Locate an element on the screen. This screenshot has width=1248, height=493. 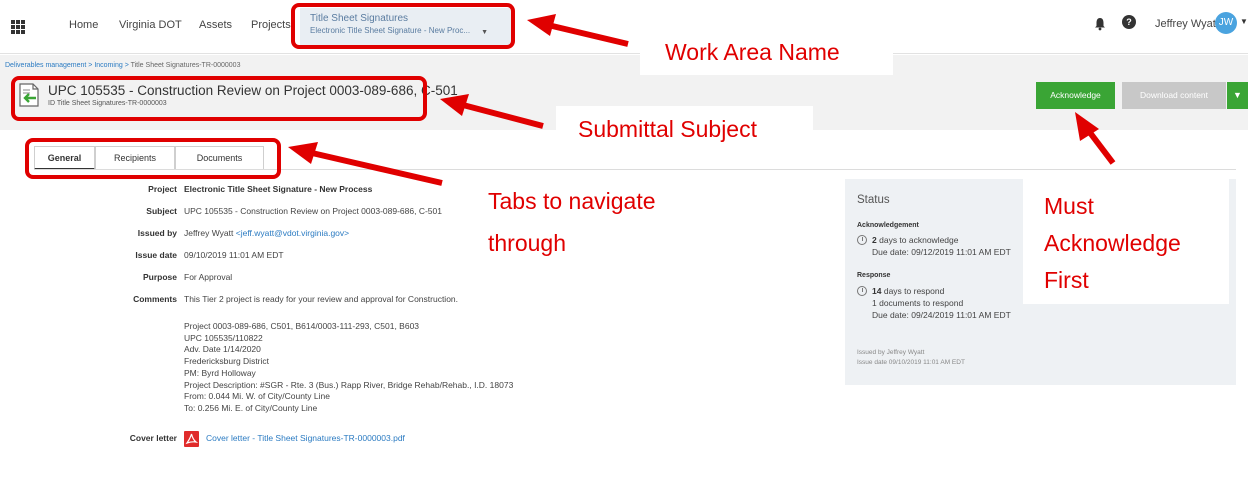
work-area-name-callout: Work Area Name is located at coordinates (766, 55).